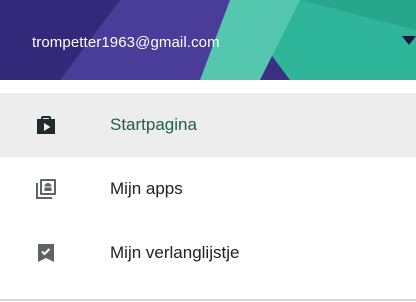 The height and width of the screenshot is (302, 416). What do you see at coordinates (46, 125) in the screenshot?
I see `store-bag-icon` at bounding box center [46, 125].